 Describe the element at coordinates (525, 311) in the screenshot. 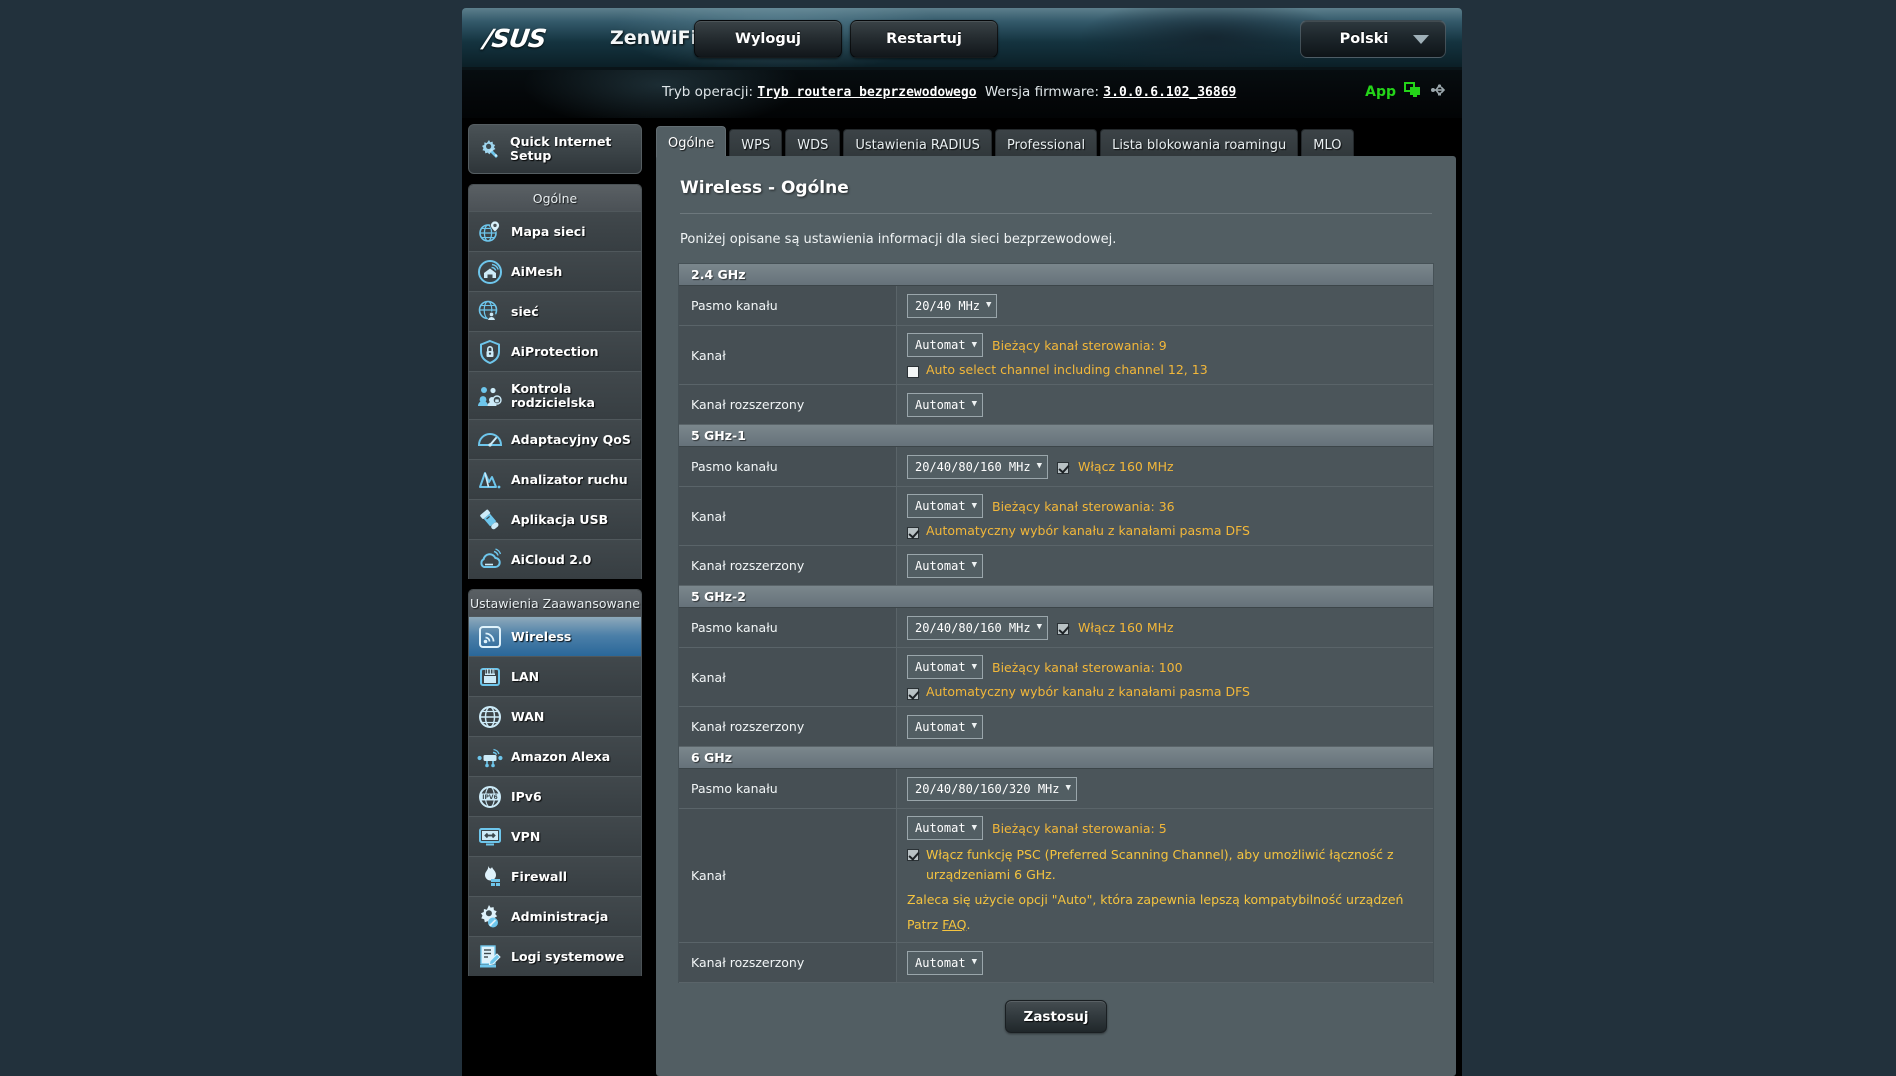

I see `sidebar-item-label: sieć` at that location.